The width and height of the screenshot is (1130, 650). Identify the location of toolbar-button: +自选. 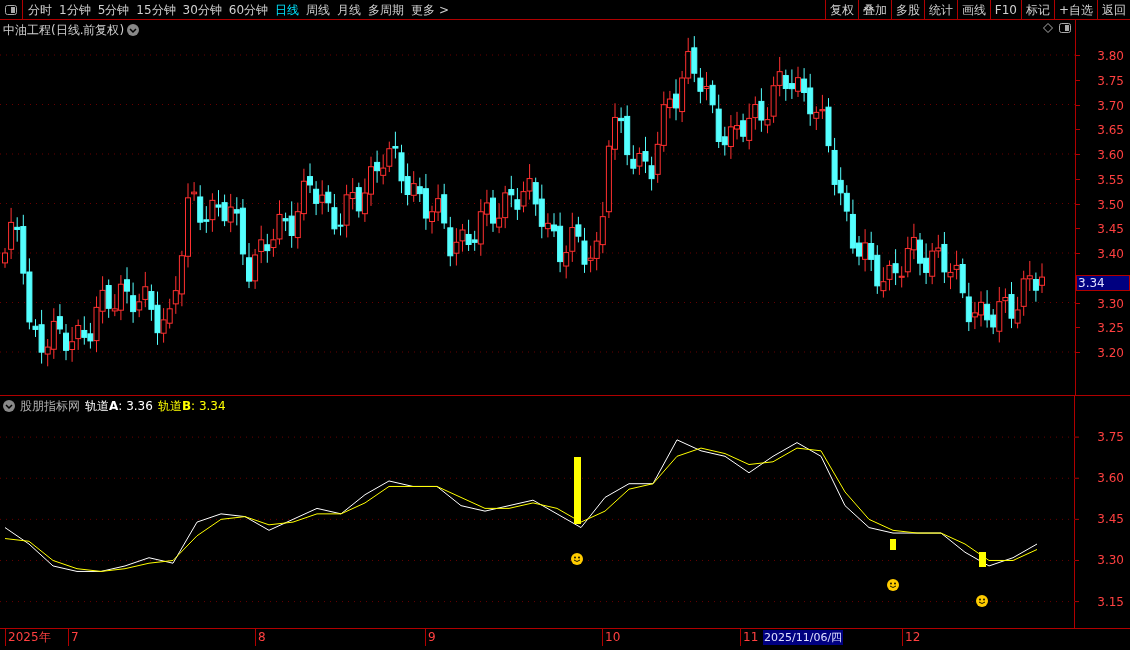
(1075, 9).